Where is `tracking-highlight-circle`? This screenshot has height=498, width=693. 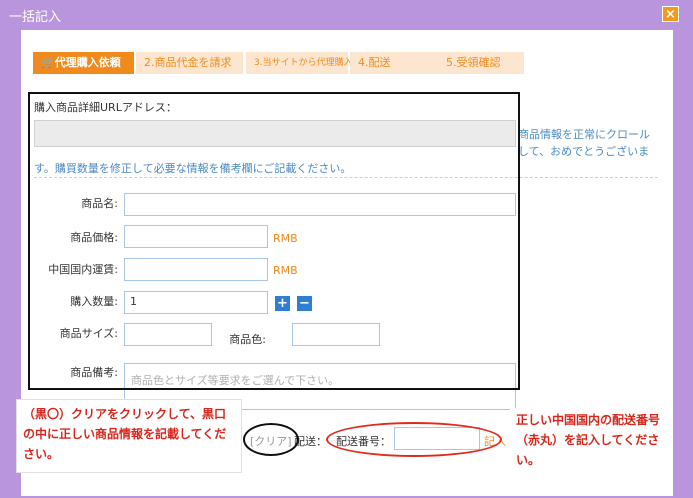
tracking-highlight-circle is located at coordinates (414, 439).